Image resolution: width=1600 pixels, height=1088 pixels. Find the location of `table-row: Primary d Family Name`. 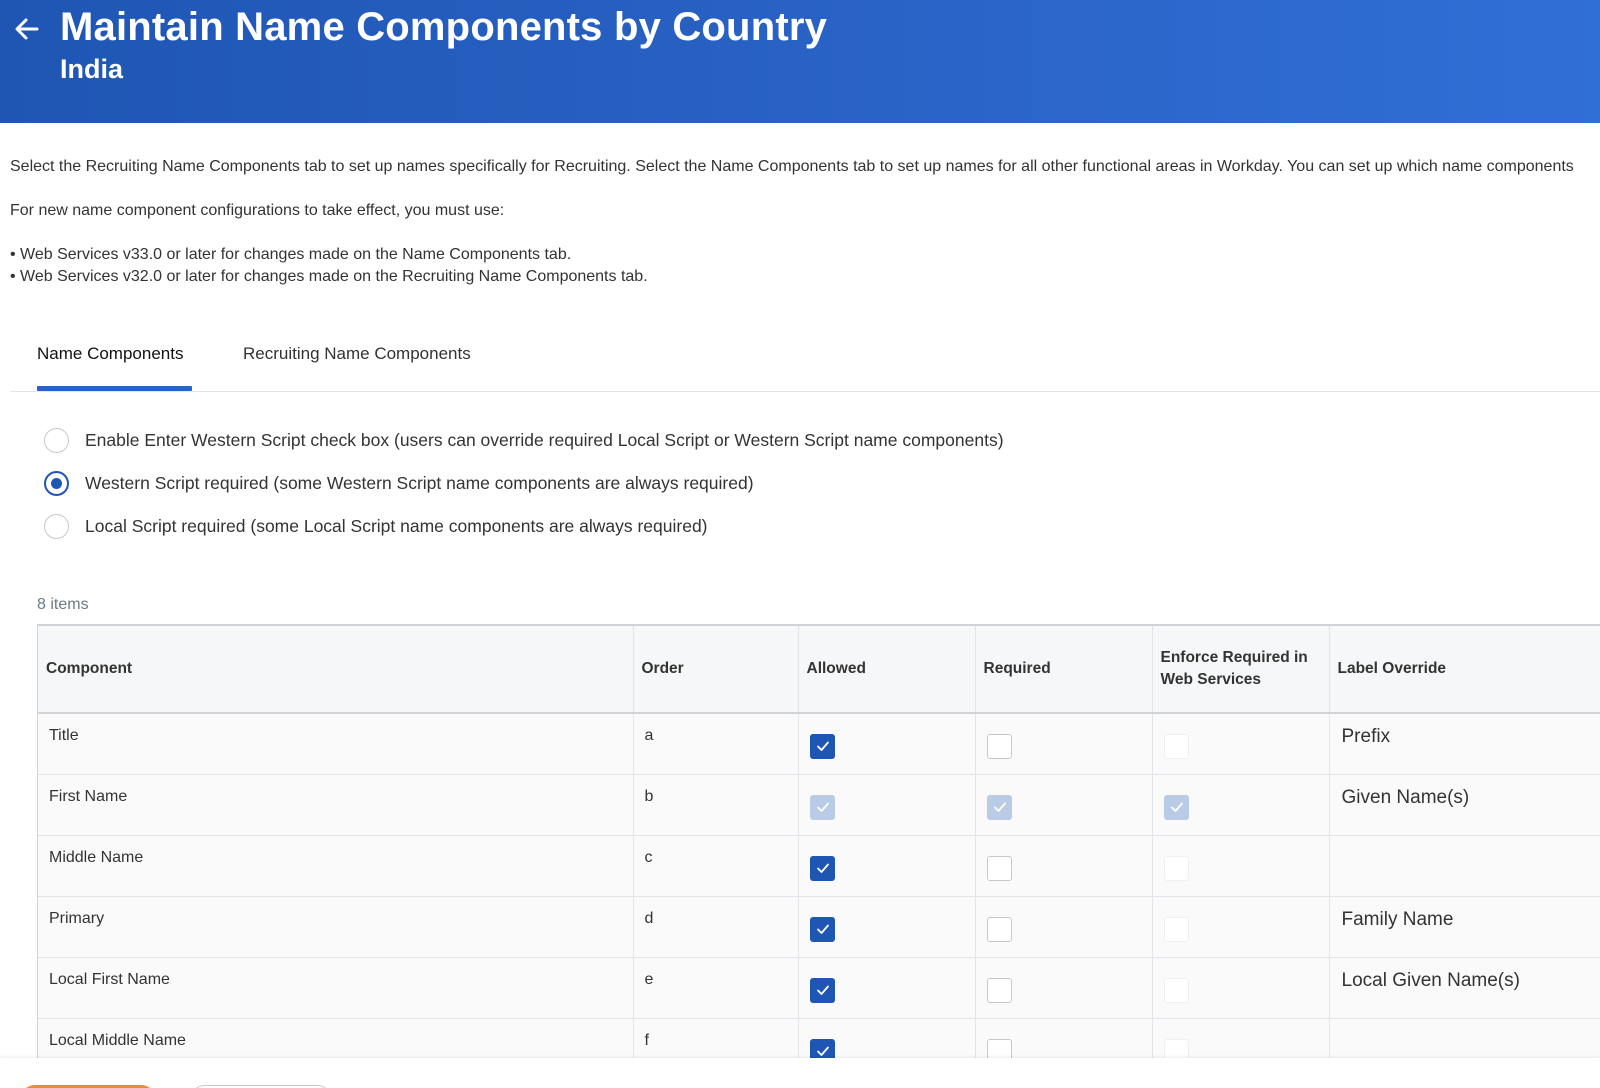

table-row: Primary d Family Name is located at coordinates (819, 927).